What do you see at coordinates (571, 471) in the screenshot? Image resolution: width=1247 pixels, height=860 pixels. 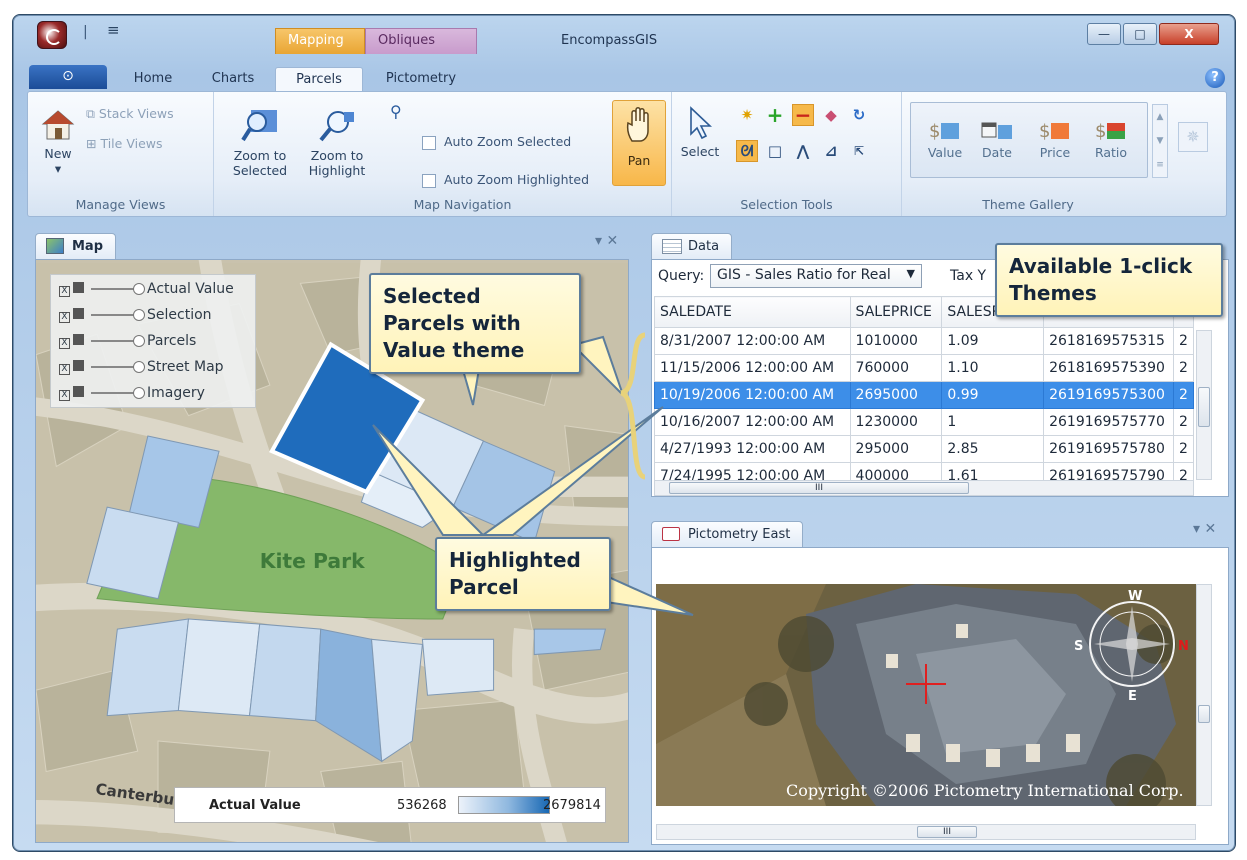 I see `callout-arrow-highlighted-data` at bounding box center [571, 471].